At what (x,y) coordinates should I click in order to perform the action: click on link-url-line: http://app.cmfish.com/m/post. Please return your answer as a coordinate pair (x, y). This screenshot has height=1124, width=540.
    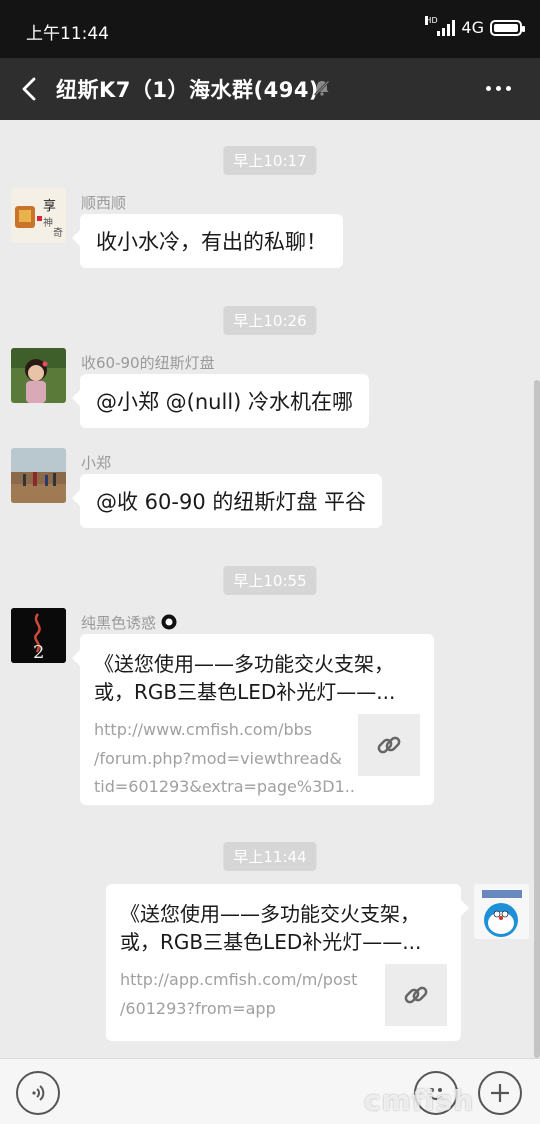
    Looking at the image, I should click on (239, 979).